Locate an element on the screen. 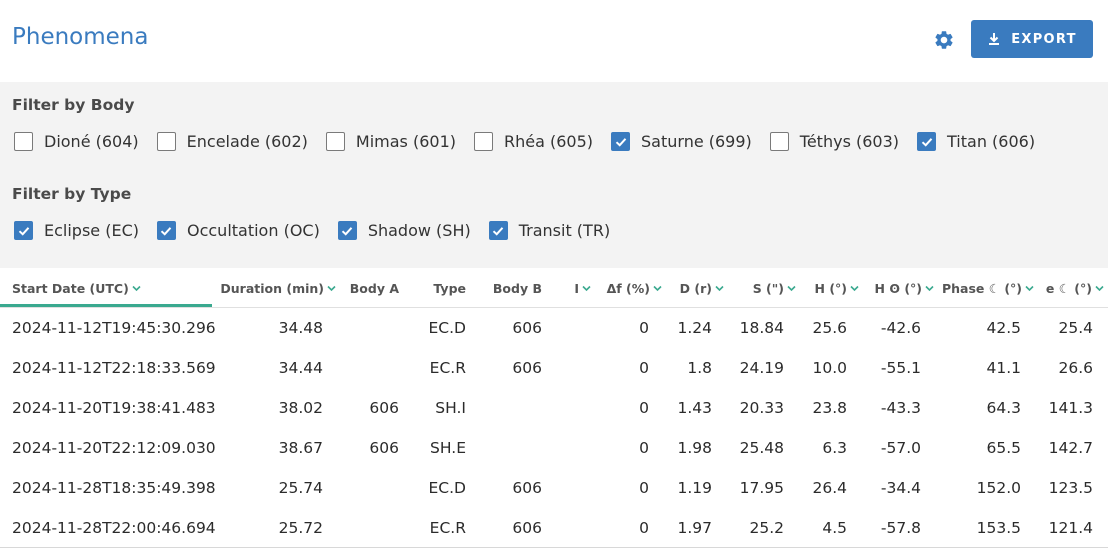 The width and height of the screenshot is (1108, 549). cell-e-moon: 141.3 is located at coordinates (1070, 408).